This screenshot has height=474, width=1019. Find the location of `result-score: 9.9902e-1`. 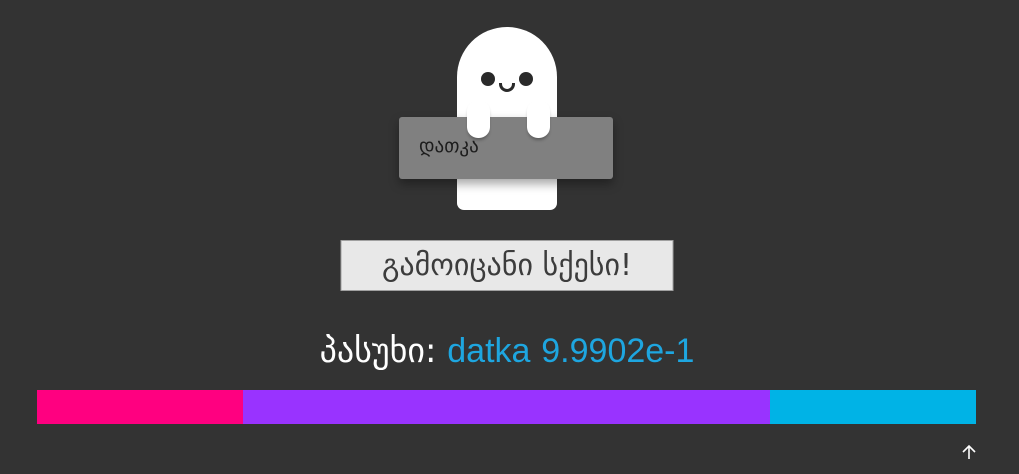

result-score: 9.9902e-1 is located at coordinates (618, 351).